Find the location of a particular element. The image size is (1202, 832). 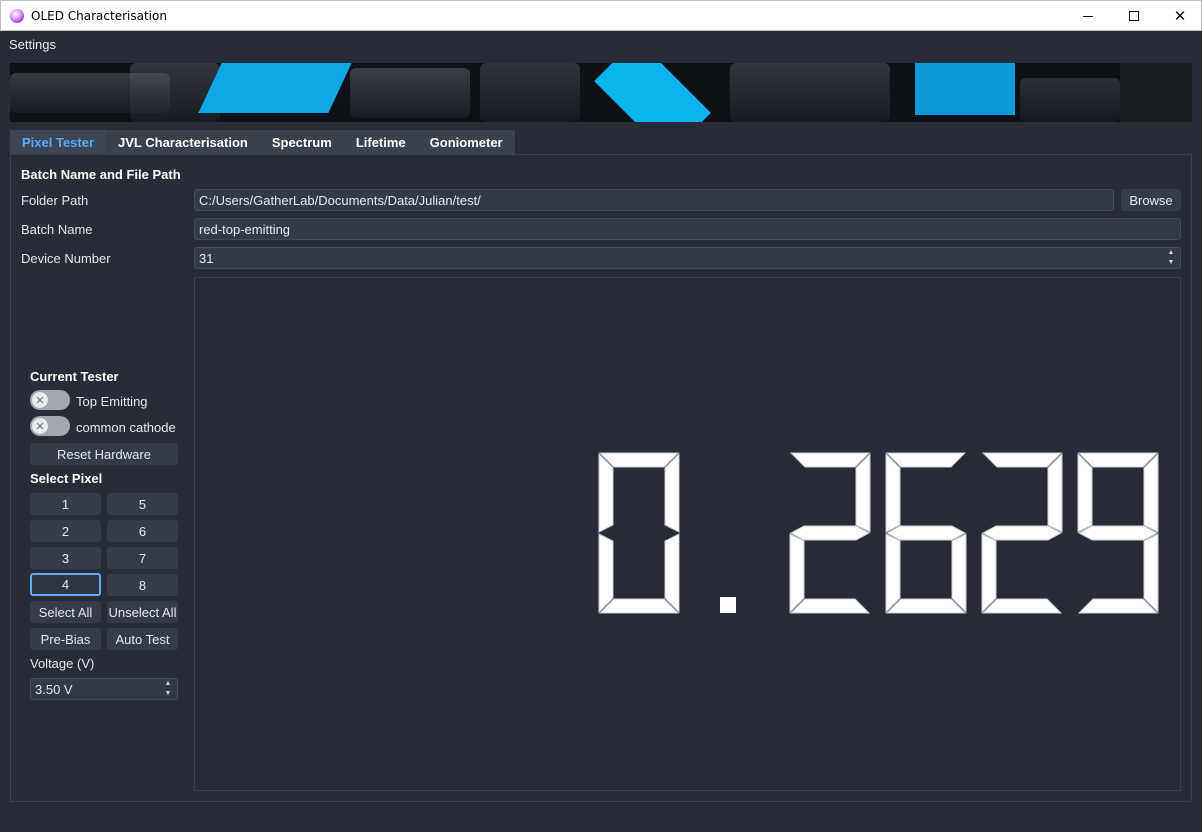

decimal-point is located at coordinates (728, 605).